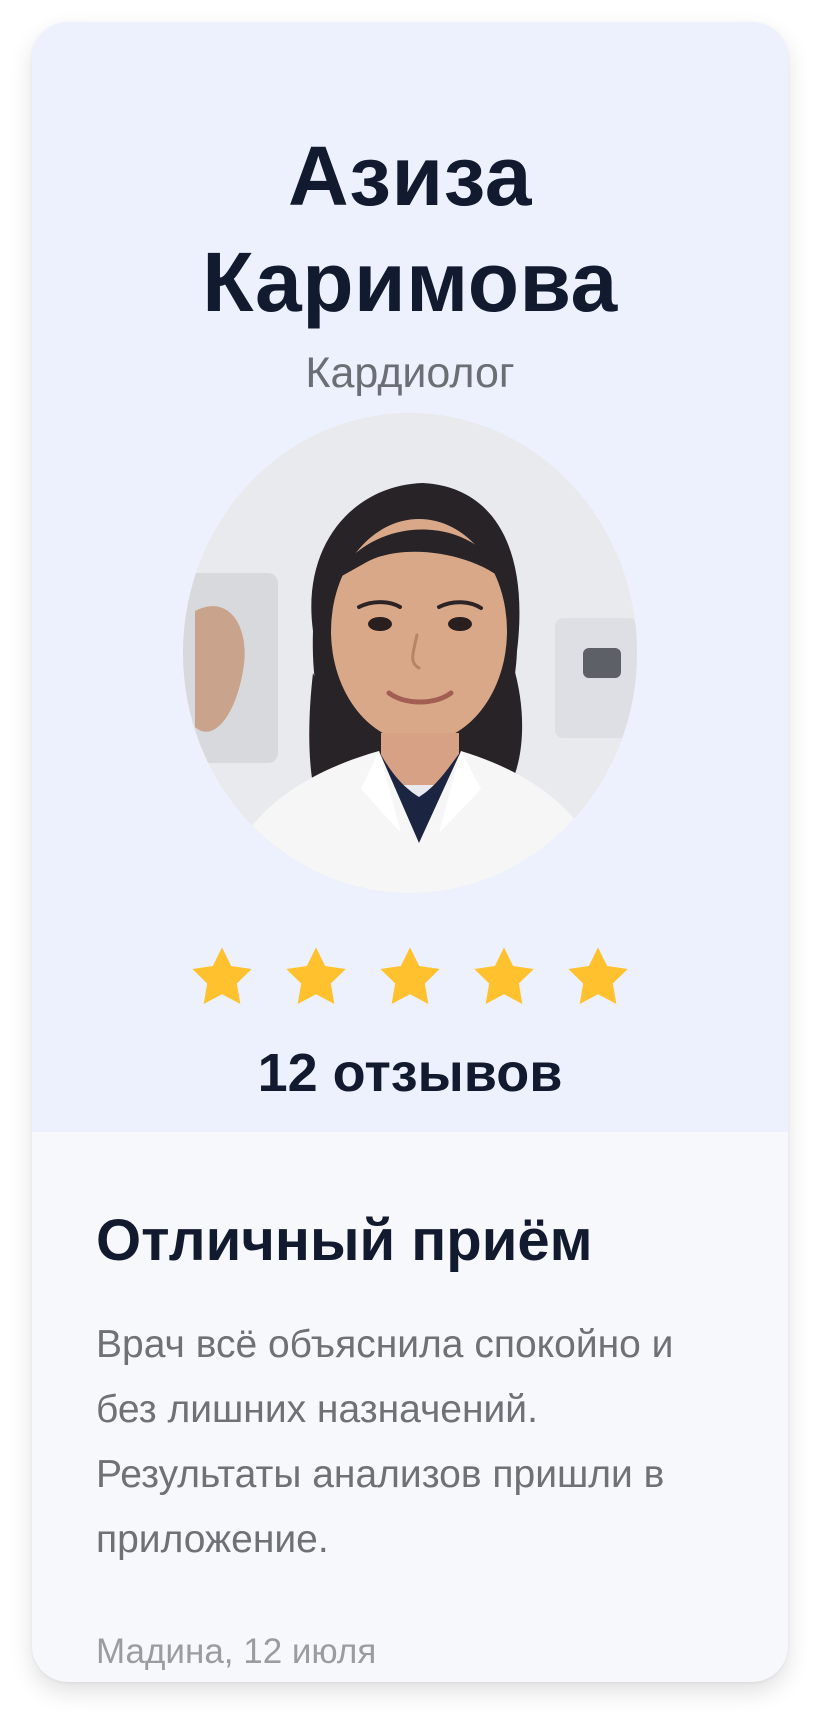  I want to click on doctor-name-first: Азиза, so click(410, 176).